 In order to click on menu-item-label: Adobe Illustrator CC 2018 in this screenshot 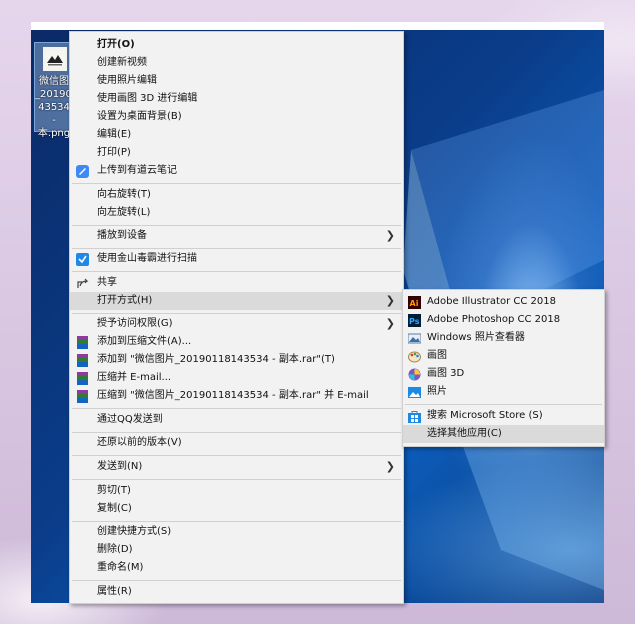, I will do `click(491, 301)`.